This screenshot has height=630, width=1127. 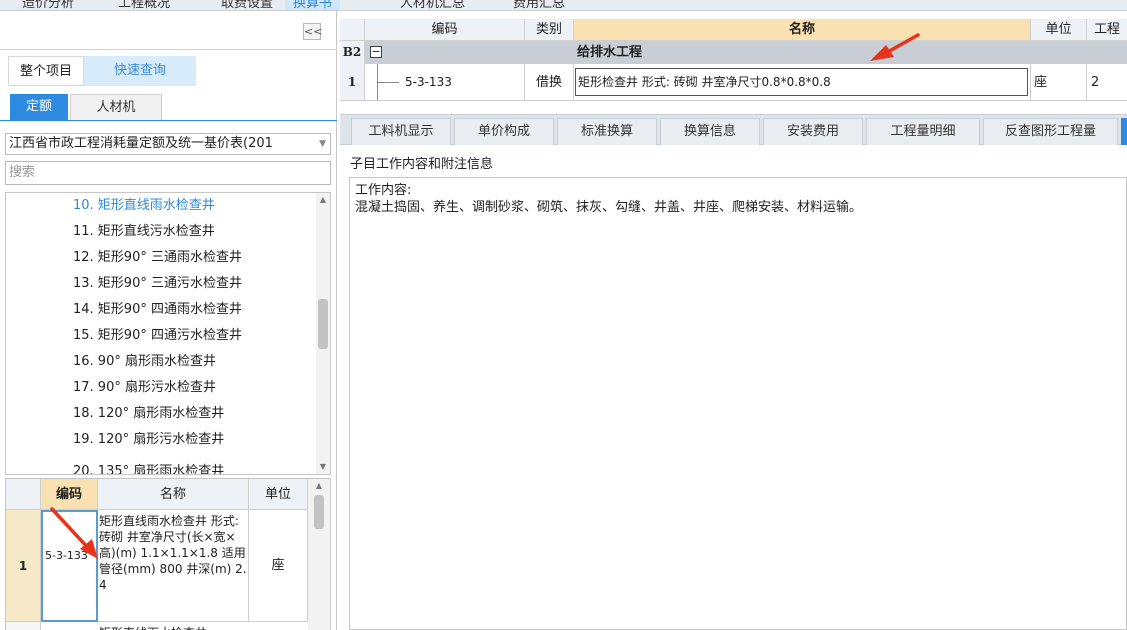 I want to click on quota-standard-value: 江西省市政工程消耗量定额及统一基价表(201, so click(x=141, y=143).